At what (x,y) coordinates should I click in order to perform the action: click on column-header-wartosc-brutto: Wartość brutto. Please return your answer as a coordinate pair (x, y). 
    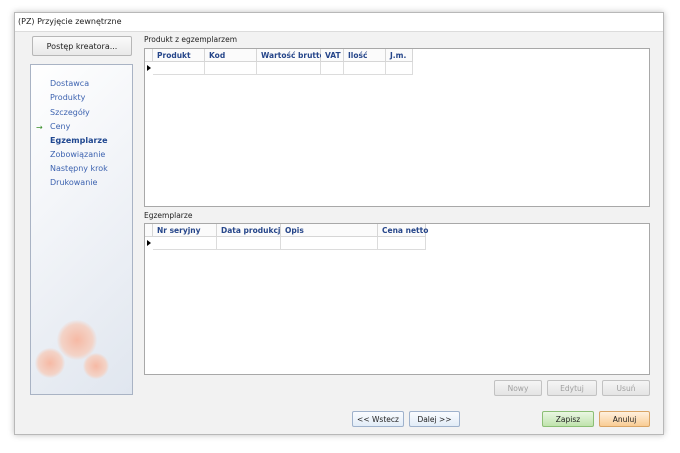
    Looking at the image, I should click on (291, 55).